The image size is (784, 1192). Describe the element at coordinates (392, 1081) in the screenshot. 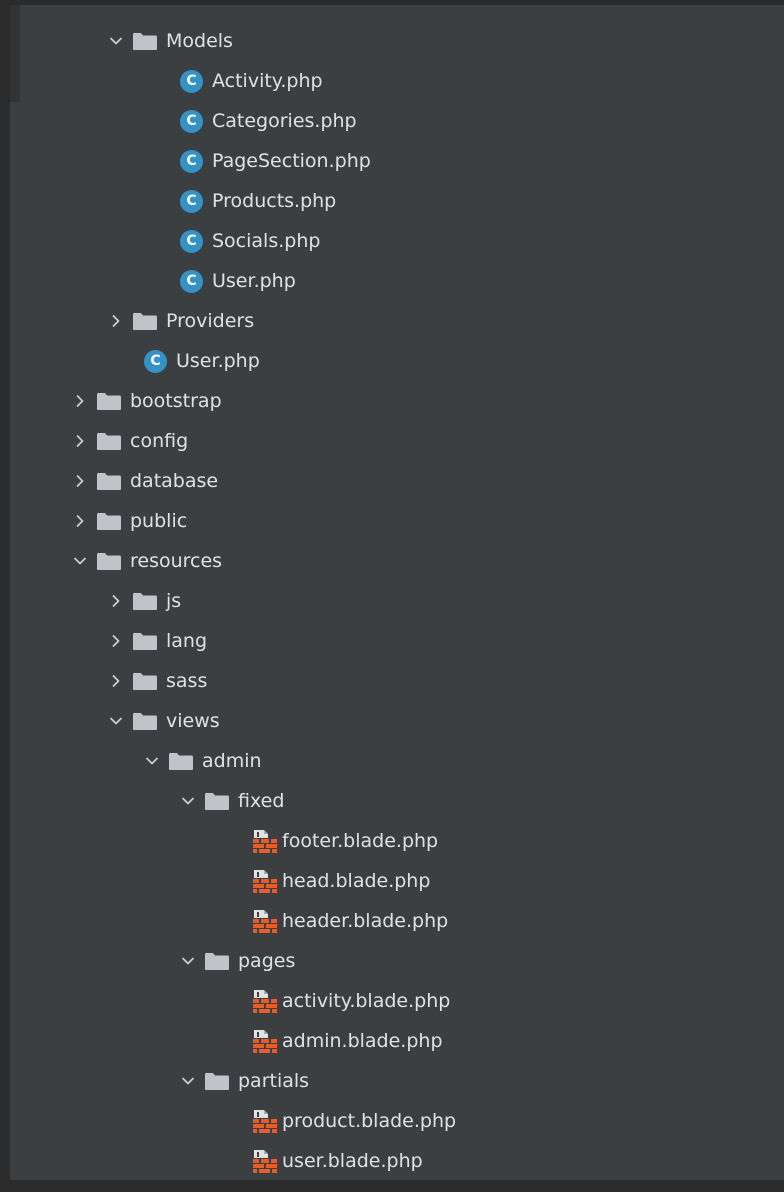

I see `tree-node-partials: partials` at that location.